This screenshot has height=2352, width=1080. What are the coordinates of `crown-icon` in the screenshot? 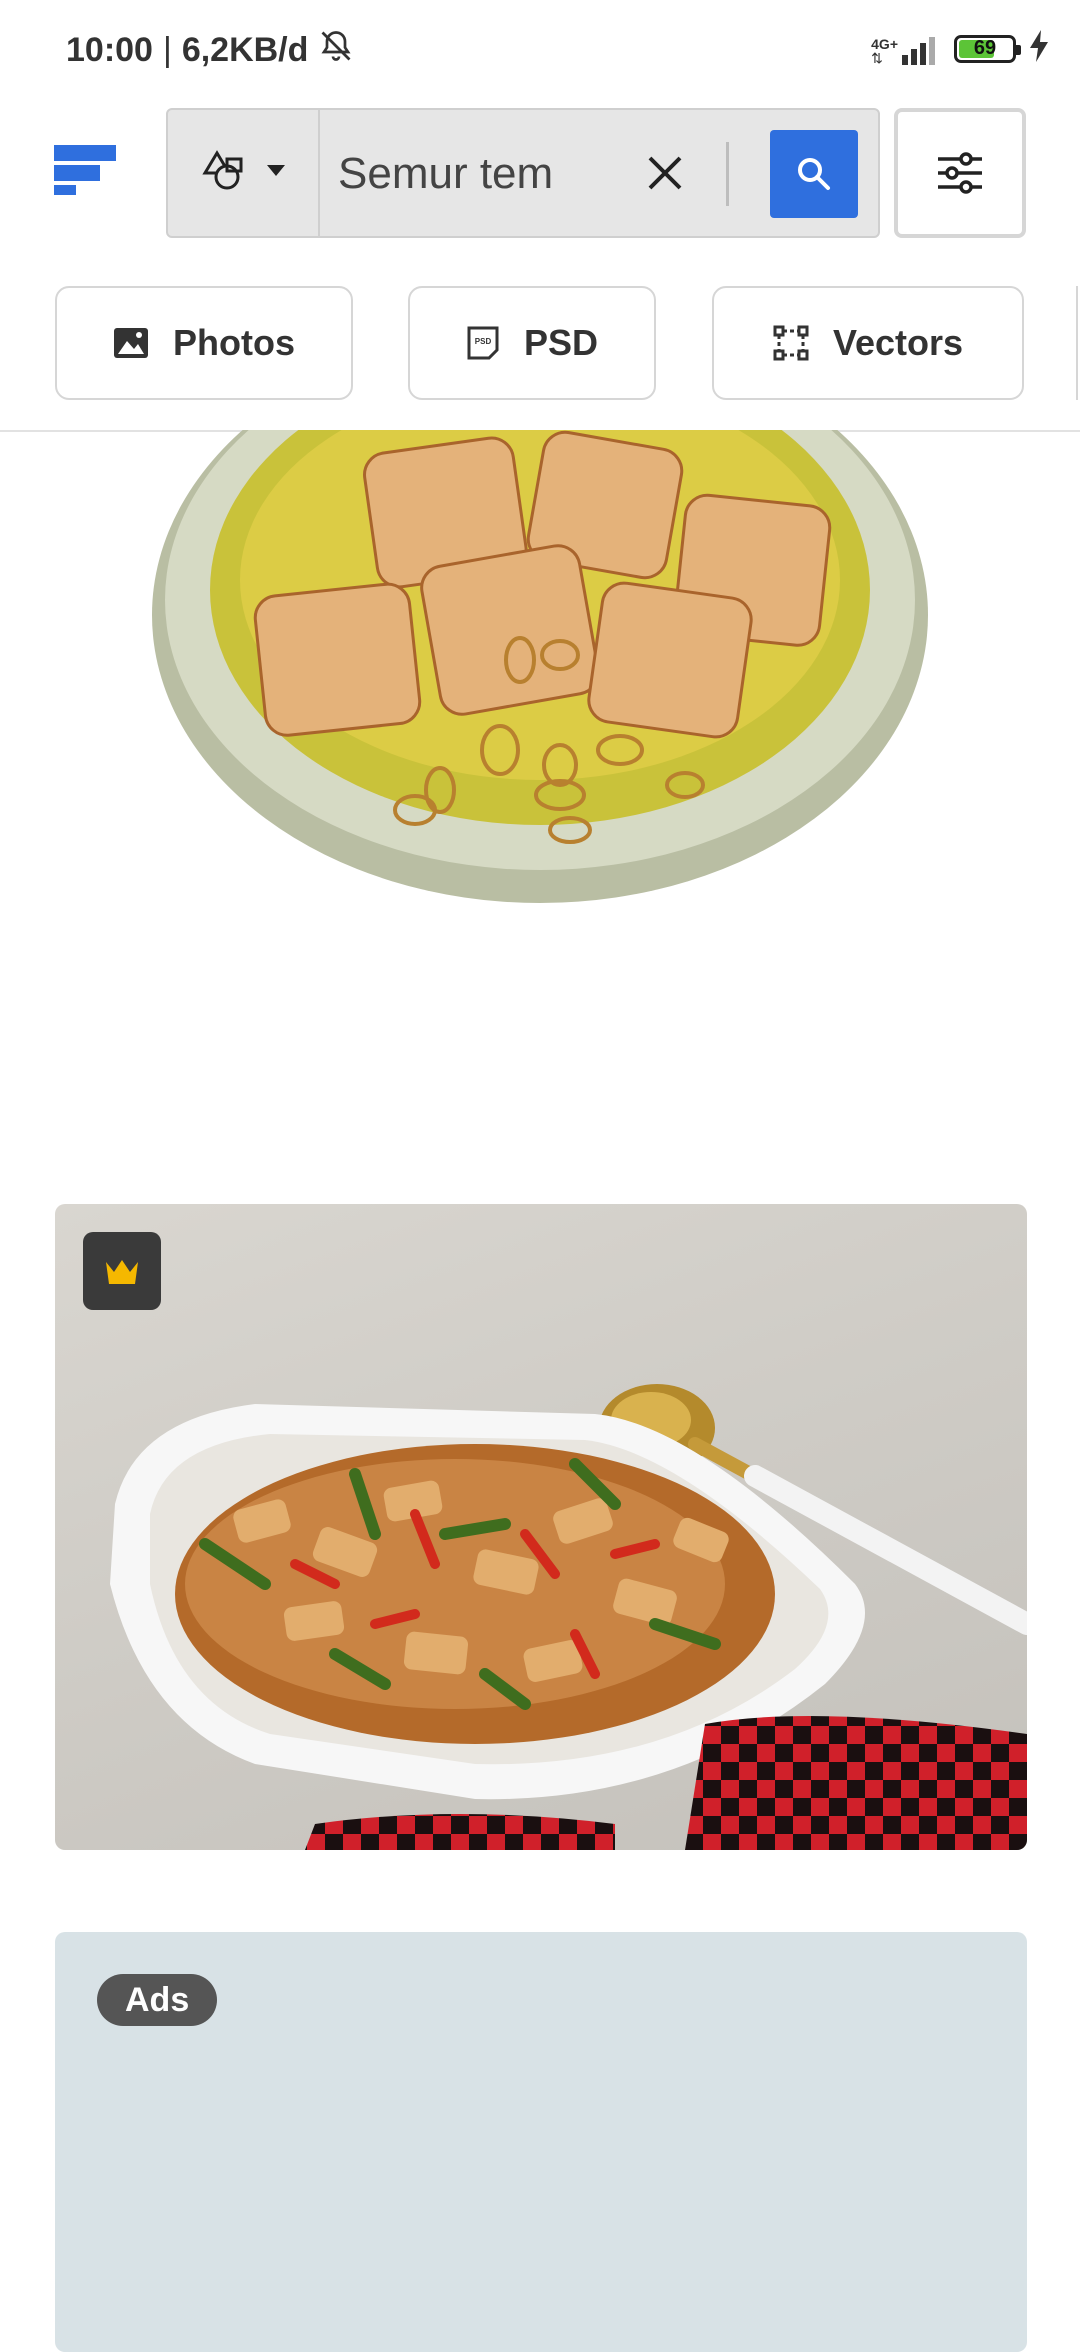 It's located at (122, 1272).